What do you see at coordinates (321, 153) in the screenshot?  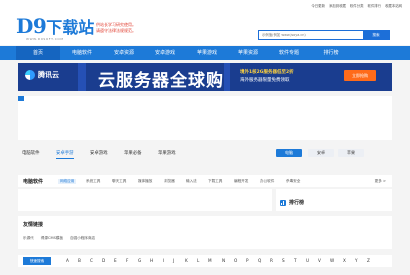 I see `platform-pill-android: 安卓` at bounding box center [321, 153].